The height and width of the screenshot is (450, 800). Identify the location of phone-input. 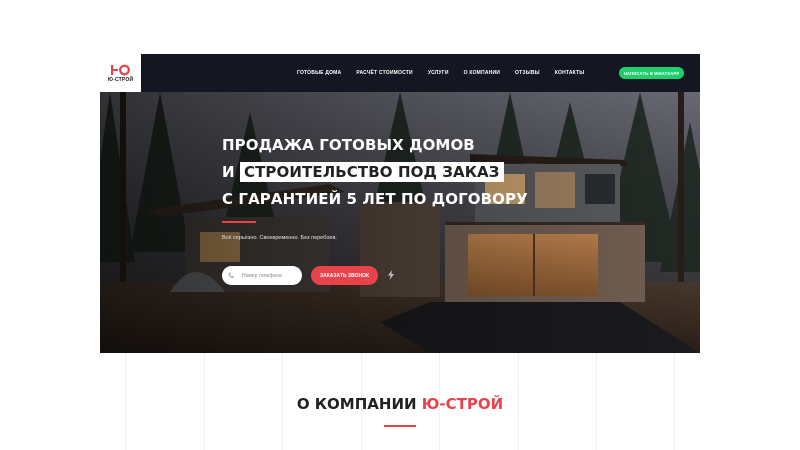
(262, 275).